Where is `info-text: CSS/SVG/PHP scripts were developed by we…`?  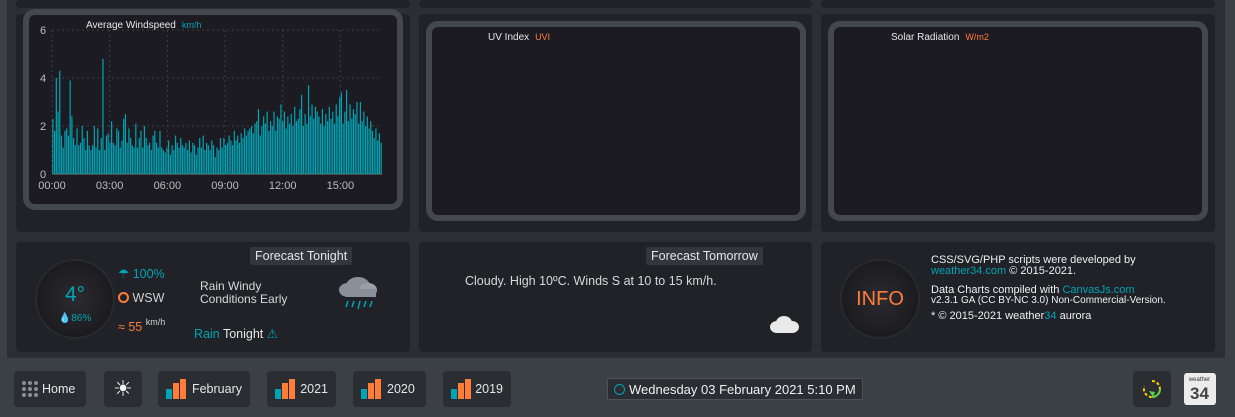 info-text: CSS/SVG/PHP scripts were developed by we… is located at coordinates (1066, 288).